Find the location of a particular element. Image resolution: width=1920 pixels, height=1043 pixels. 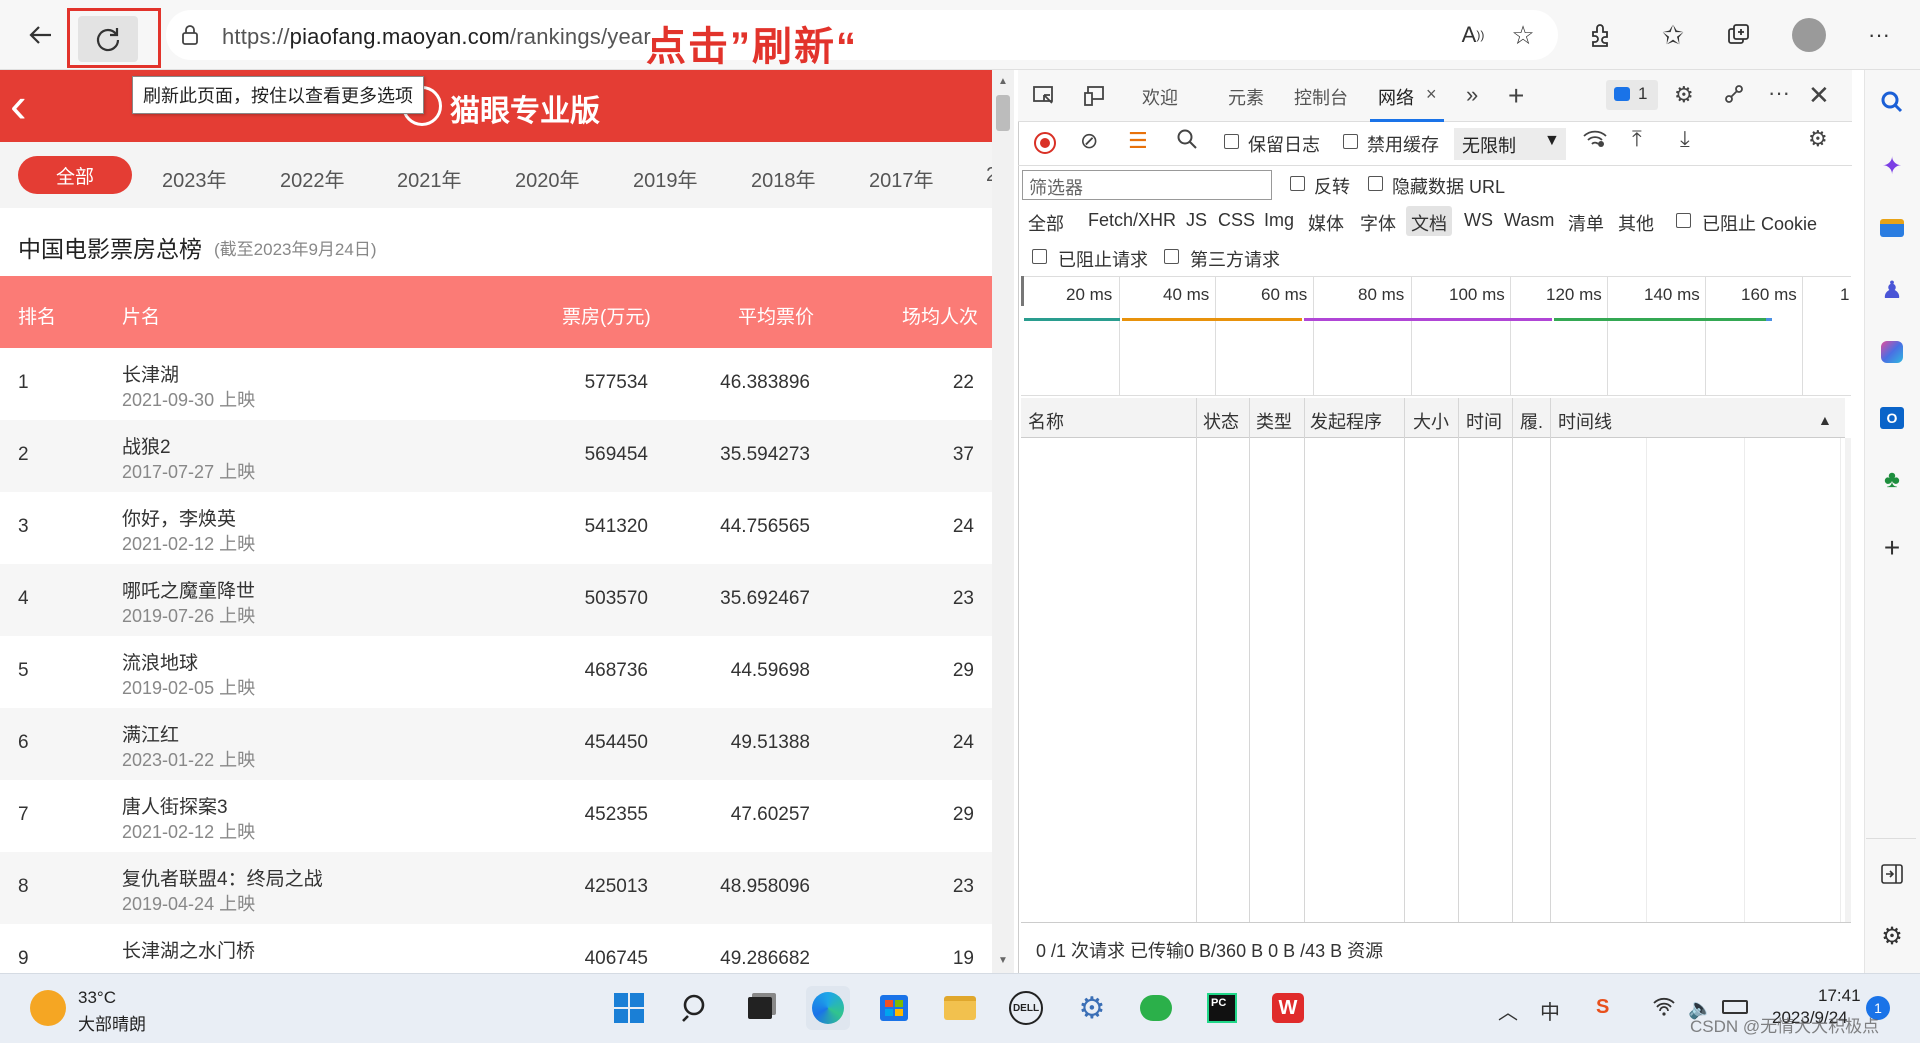

sidebar-tree-icon: ♣ is located at coordinates (1892, 480).